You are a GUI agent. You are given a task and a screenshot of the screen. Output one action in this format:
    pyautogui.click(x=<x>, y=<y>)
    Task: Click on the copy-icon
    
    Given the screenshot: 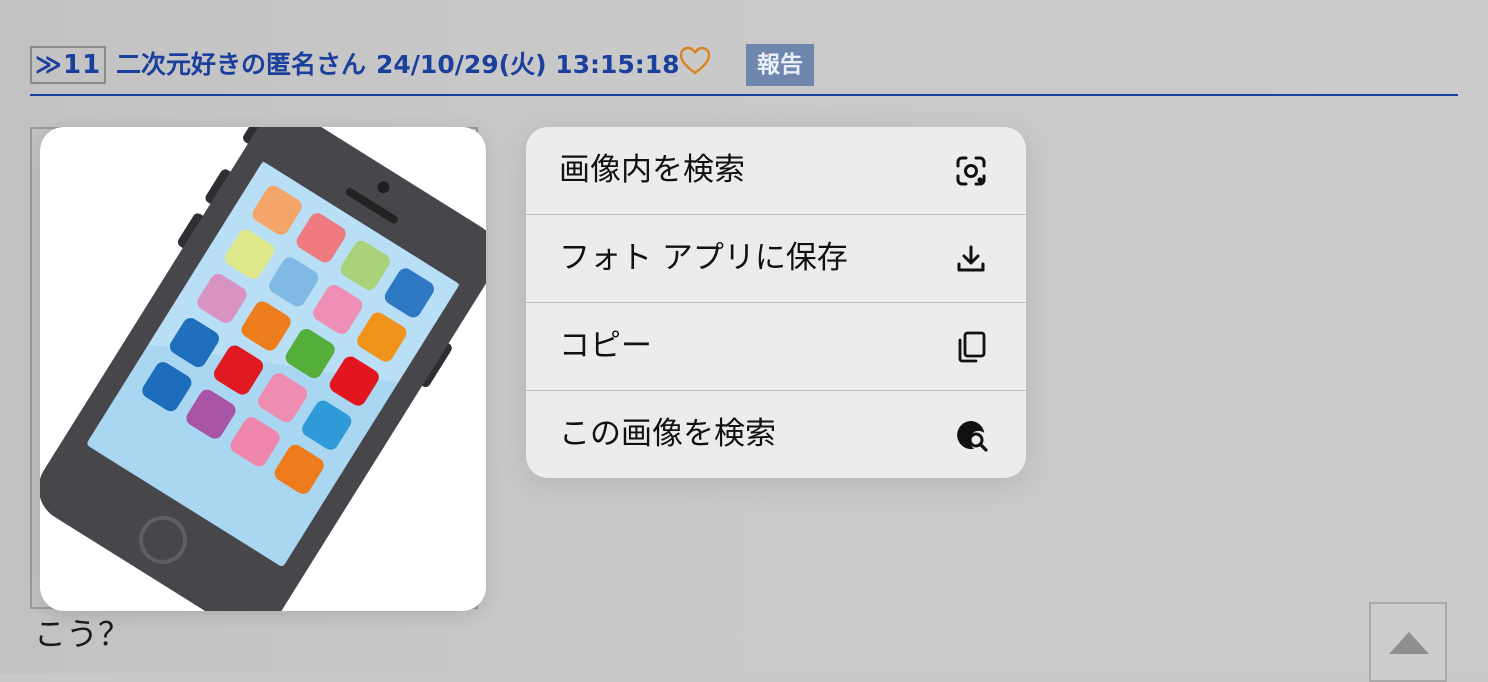 What is the action you would take?
    pyautogui.click(x=972, y=347)
    